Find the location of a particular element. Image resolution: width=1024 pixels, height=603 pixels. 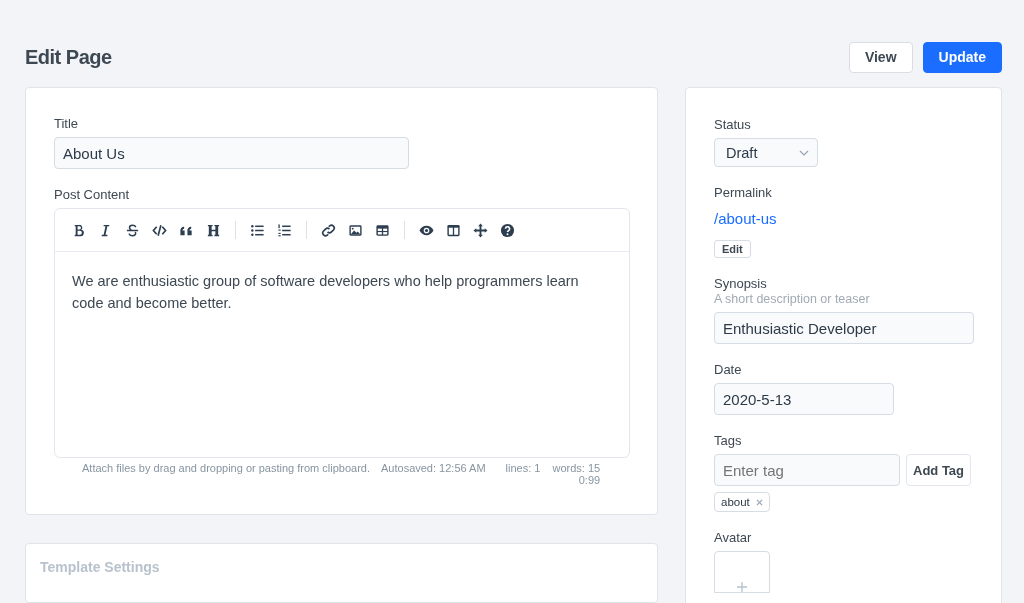

field-label: Post Content is located at coordinates (92, 194).